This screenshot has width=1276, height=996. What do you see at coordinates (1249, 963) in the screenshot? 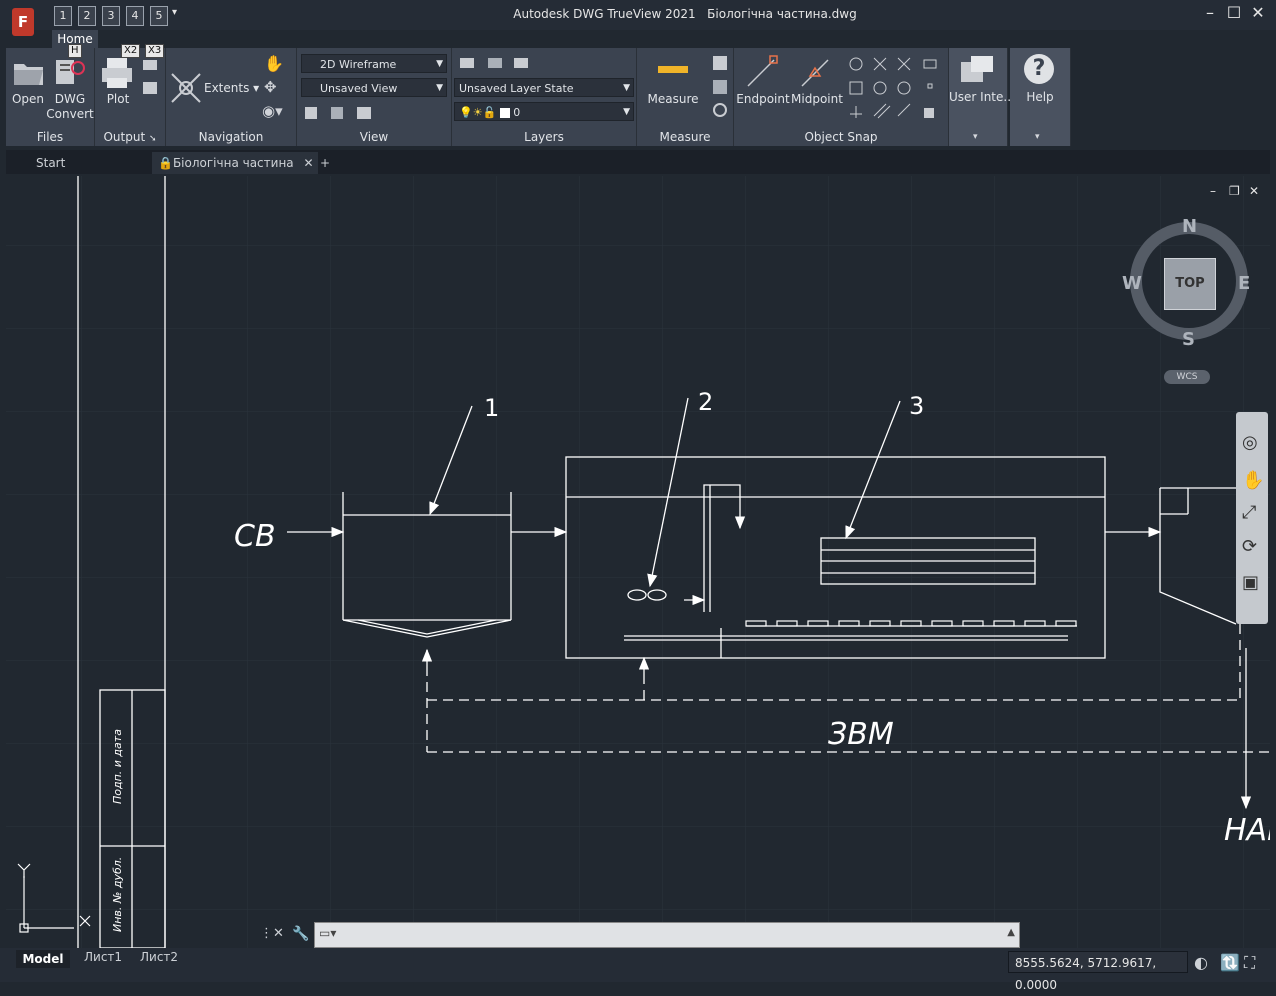
I see `fullscreen-icon: ⛶` at bounding box center [1249, 963].